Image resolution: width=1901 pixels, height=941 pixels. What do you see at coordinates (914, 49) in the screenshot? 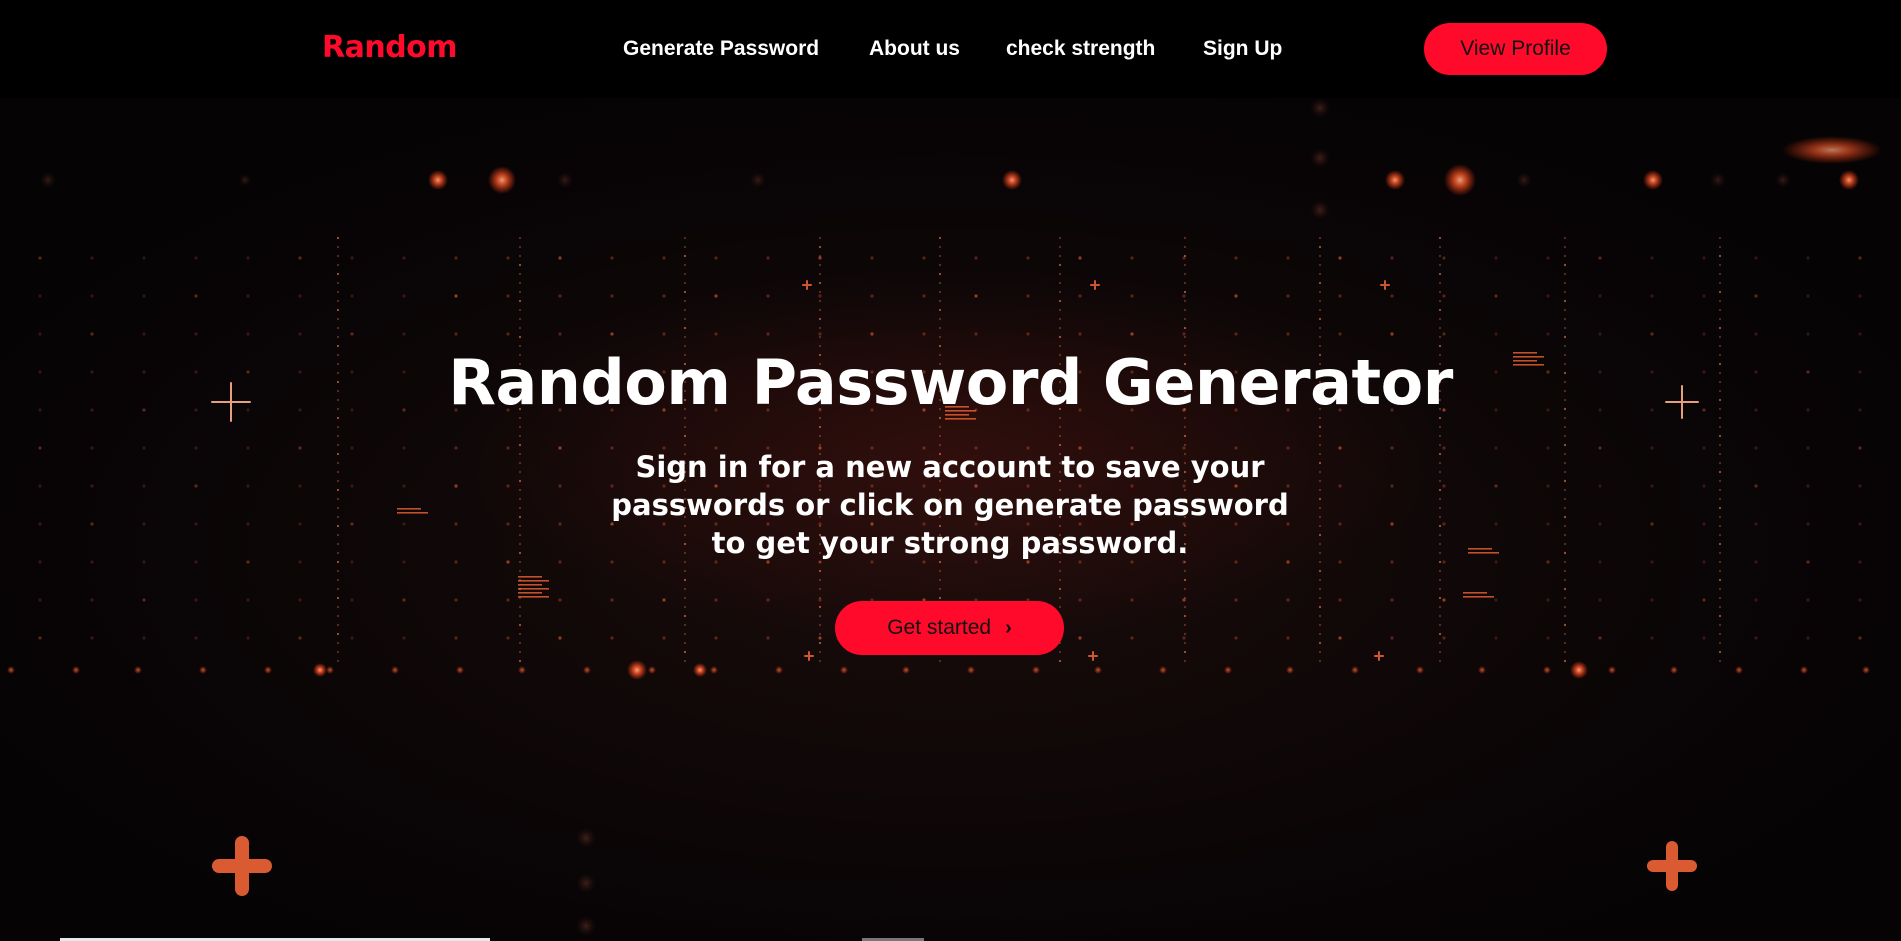
I see `nav-link-about-us: About us` at bounding box center [914, 49].